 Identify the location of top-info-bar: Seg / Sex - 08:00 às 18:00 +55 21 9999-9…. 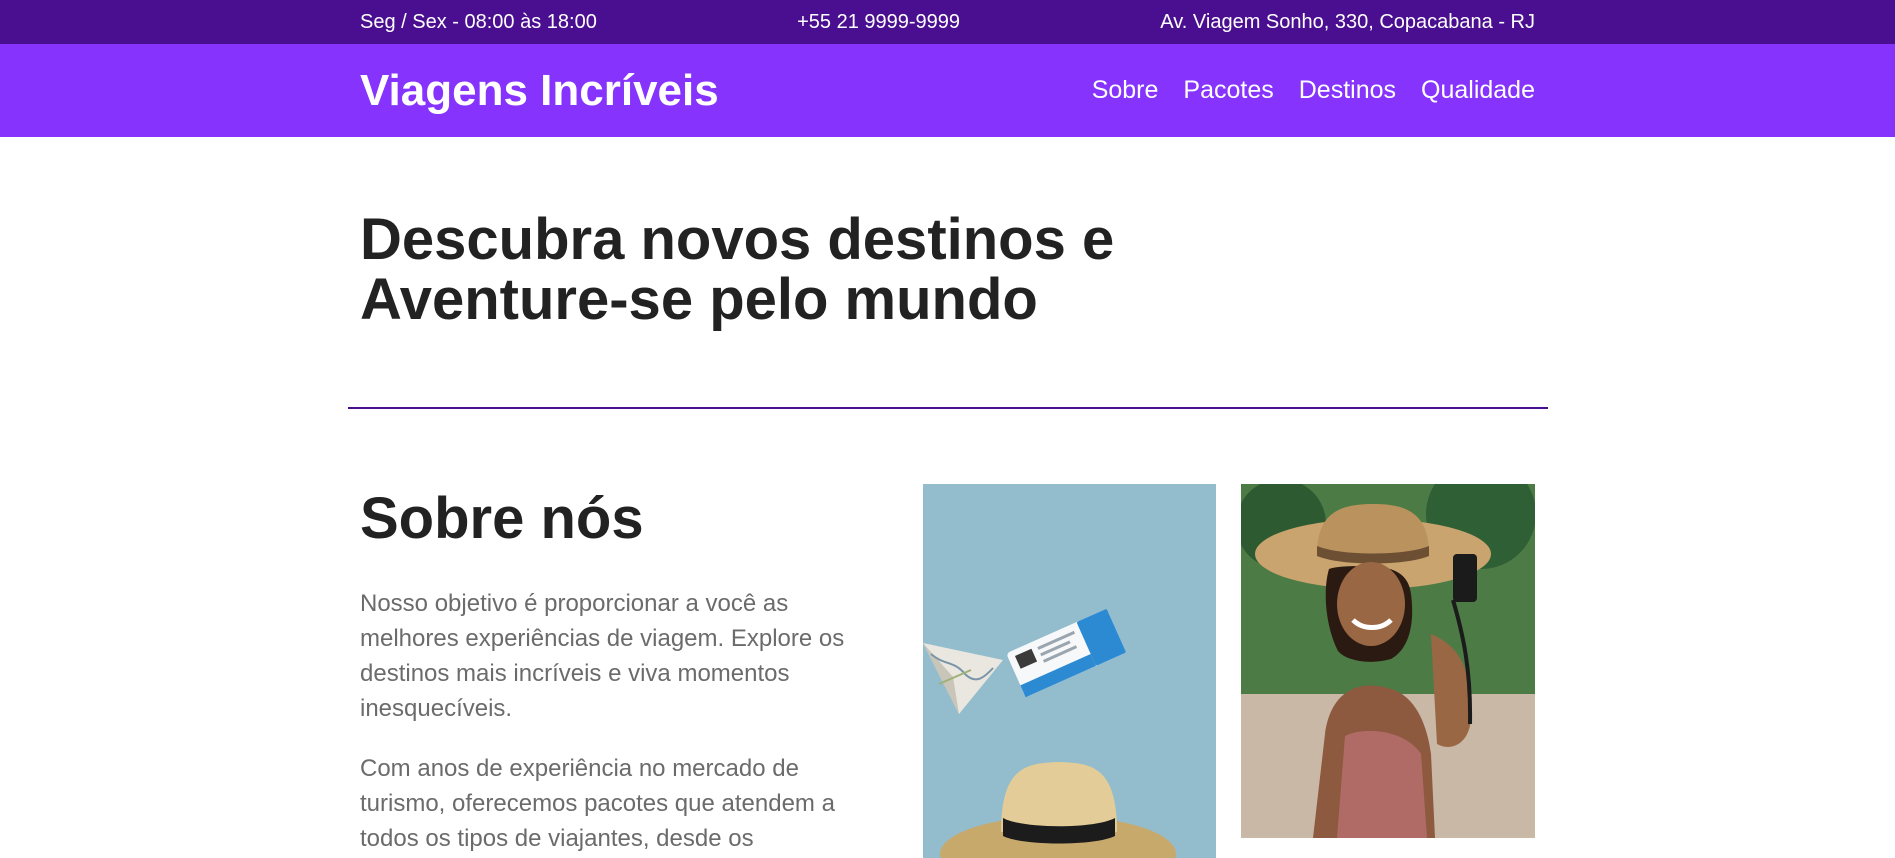
(947, 22).